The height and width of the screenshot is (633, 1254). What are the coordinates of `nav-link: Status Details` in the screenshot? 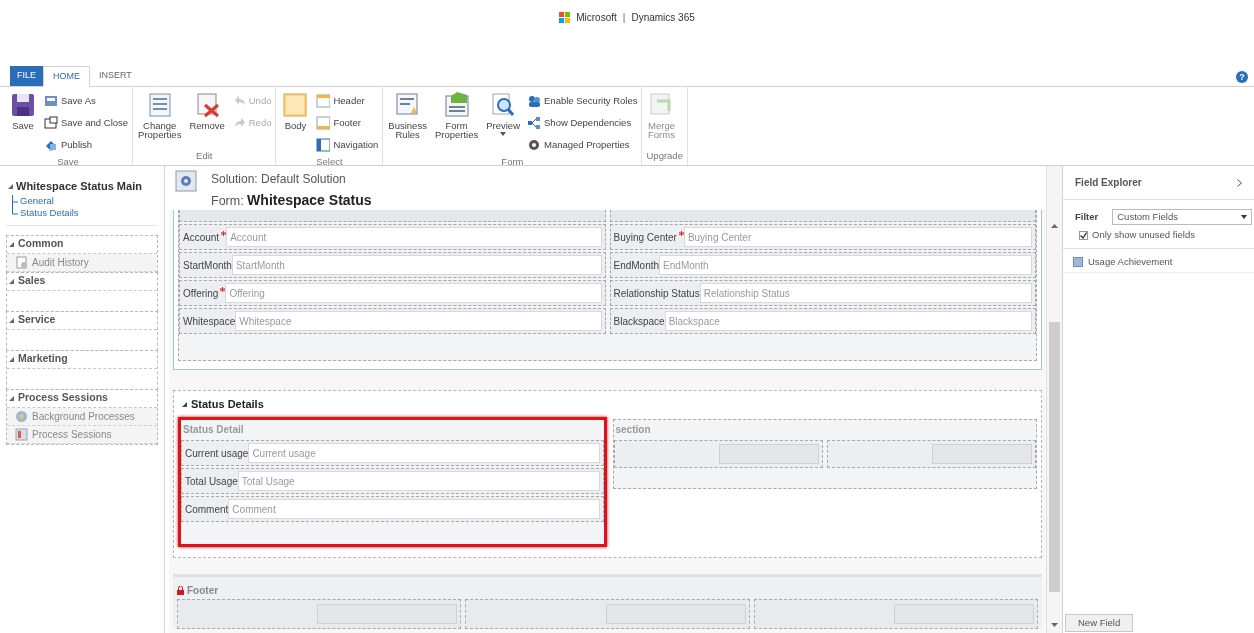 It's located at (48, 212).